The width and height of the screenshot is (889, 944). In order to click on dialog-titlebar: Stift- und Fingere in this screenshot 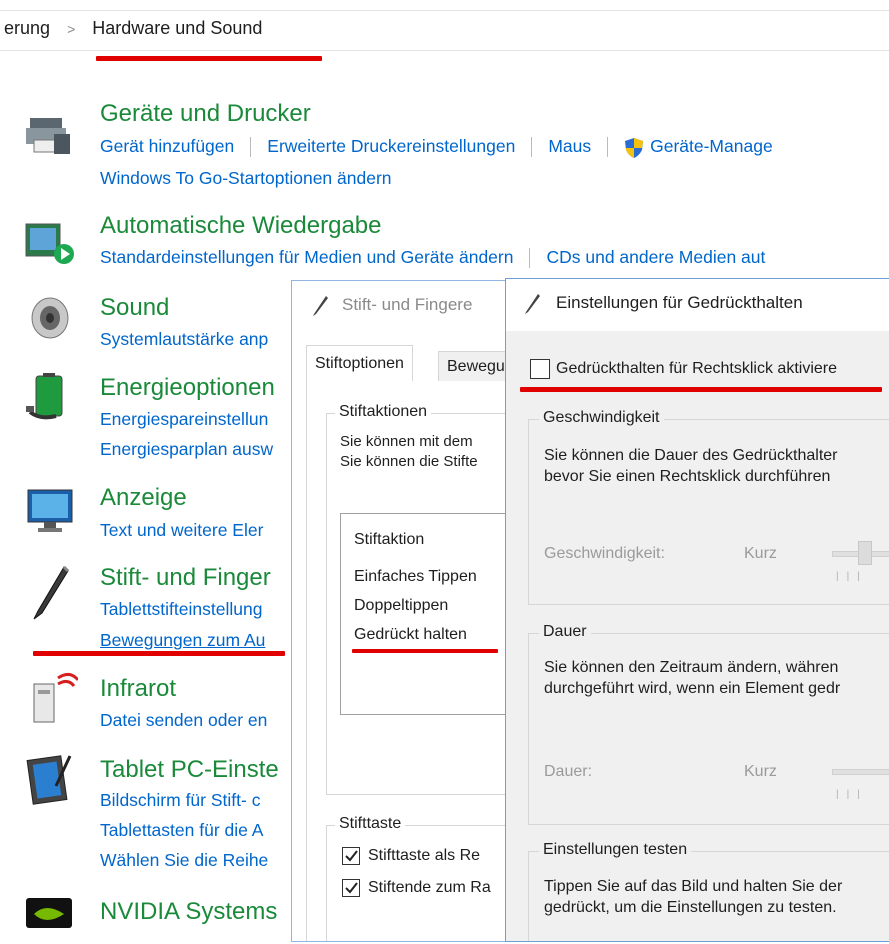, I will do `click(412, 307)`.